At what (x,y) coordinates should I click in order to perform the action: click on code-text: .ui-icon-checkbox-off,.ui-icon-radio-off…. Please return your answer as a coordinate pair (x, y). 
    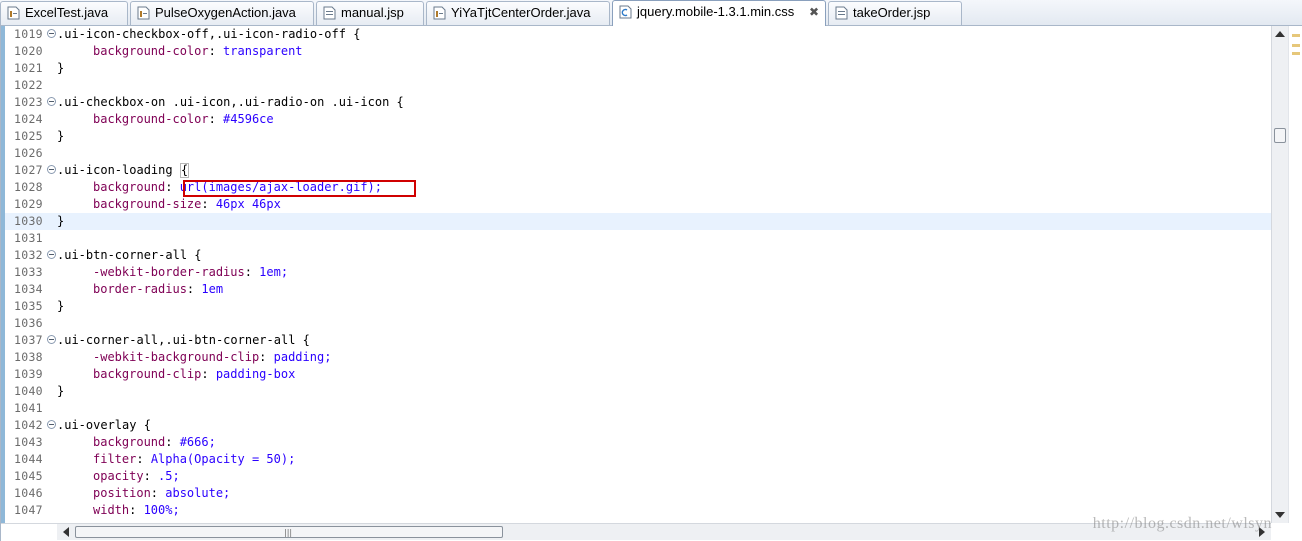
    Looking at the image, I should click on (208, 34).